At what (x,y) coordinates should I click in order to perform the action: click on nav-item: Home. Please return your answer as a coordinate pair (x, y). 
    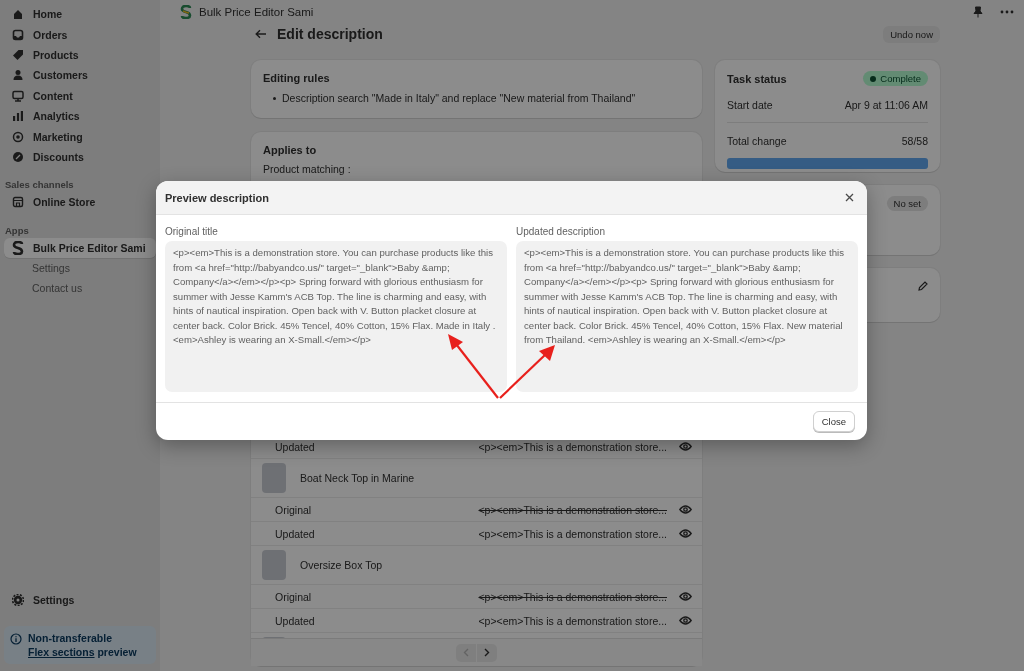
    Looking at the image, I should click on (80, 14).